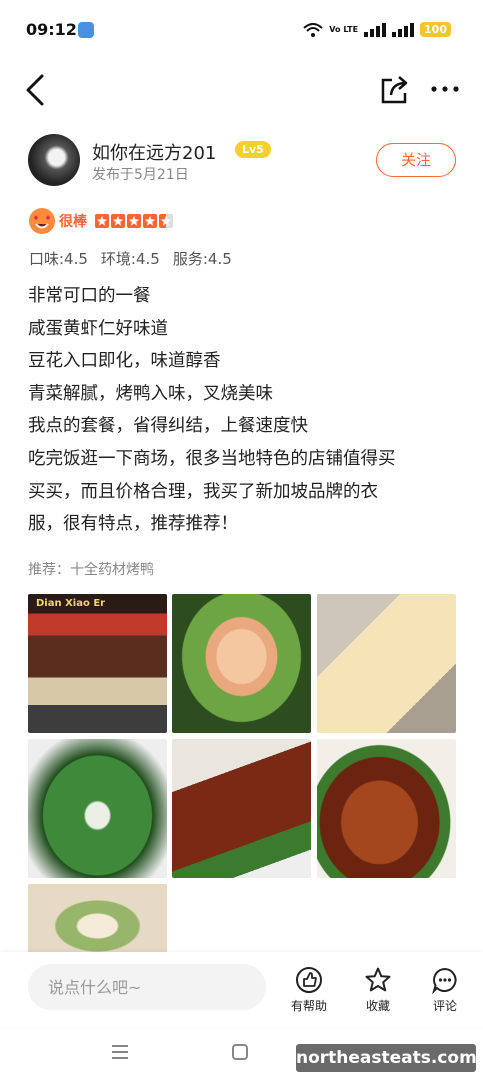 The image size is (483, 1080). Describe the element at coordinates (51, 29) in the screenshot. I see `status-time: 09:12` at that location.